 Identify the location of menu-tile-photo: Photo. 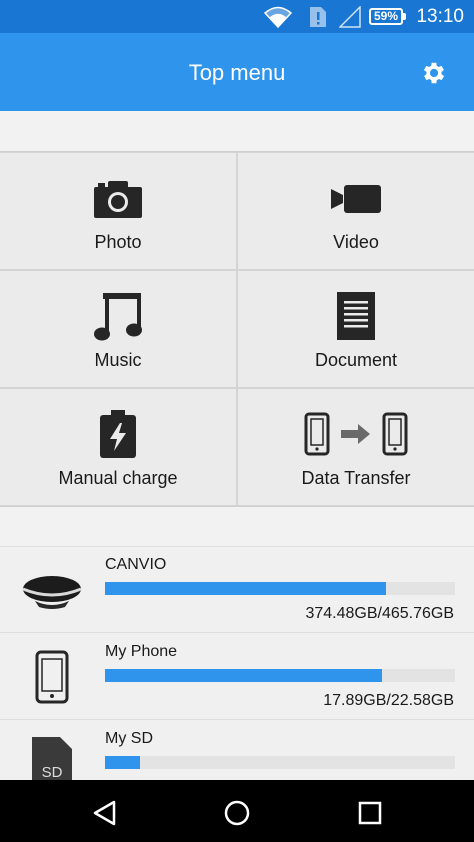
(118, 211).